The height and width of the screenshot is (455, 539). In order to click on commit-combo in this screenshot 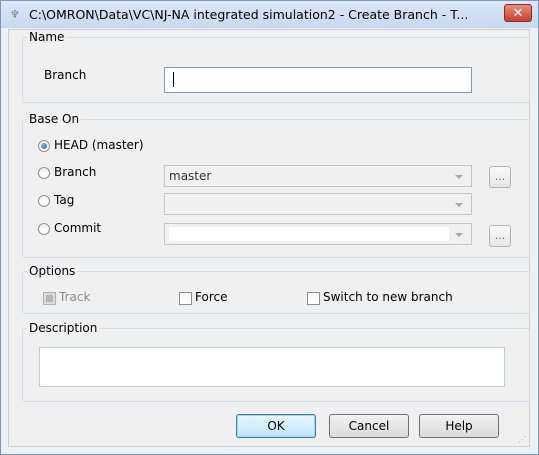, I will do `click(318, 234)`.